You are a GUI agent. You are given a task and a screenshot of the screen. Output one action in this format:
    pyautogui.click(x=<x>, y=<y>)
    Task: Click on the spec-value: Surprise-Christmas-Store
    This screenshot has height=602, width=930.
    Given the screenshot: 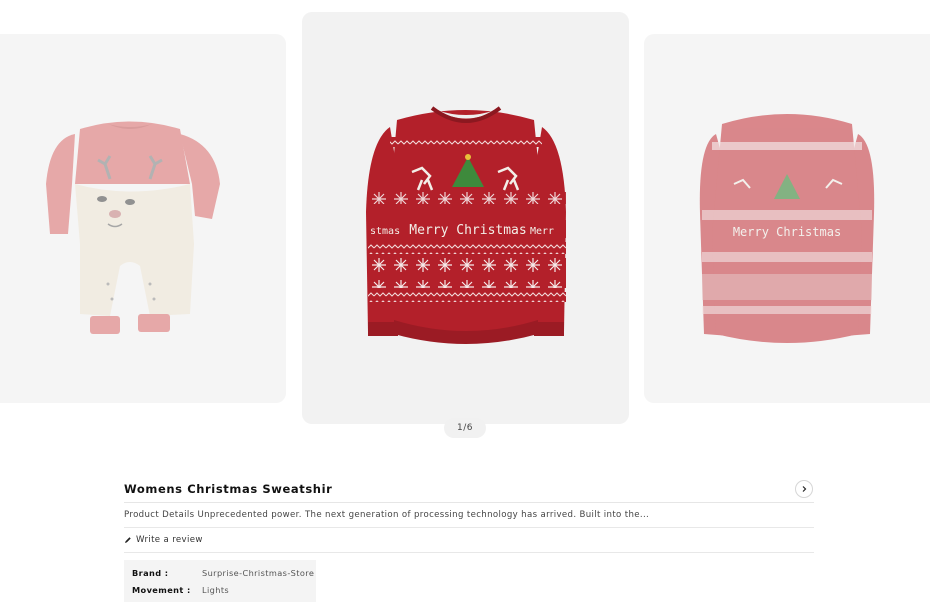 What is the action you would take?
    pyautogui.click(x=258, y=572)
    